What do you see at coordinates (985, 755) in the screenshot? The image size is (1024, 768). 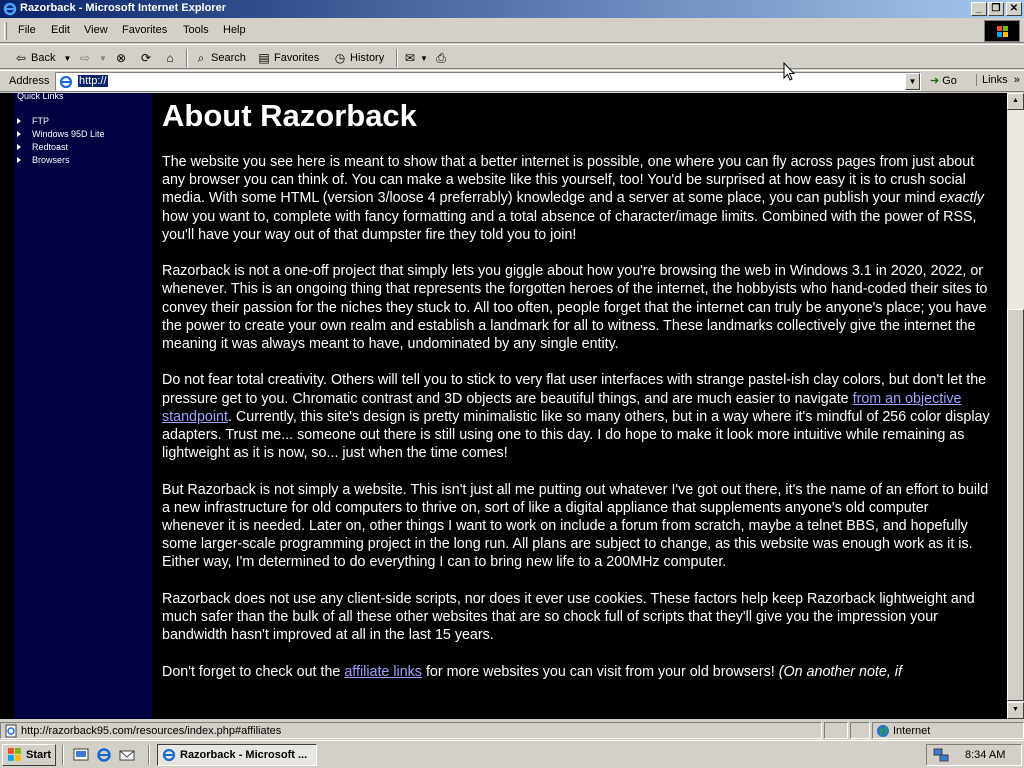 I see `clock: 8:34 AM` at bounding box center [985, 755].